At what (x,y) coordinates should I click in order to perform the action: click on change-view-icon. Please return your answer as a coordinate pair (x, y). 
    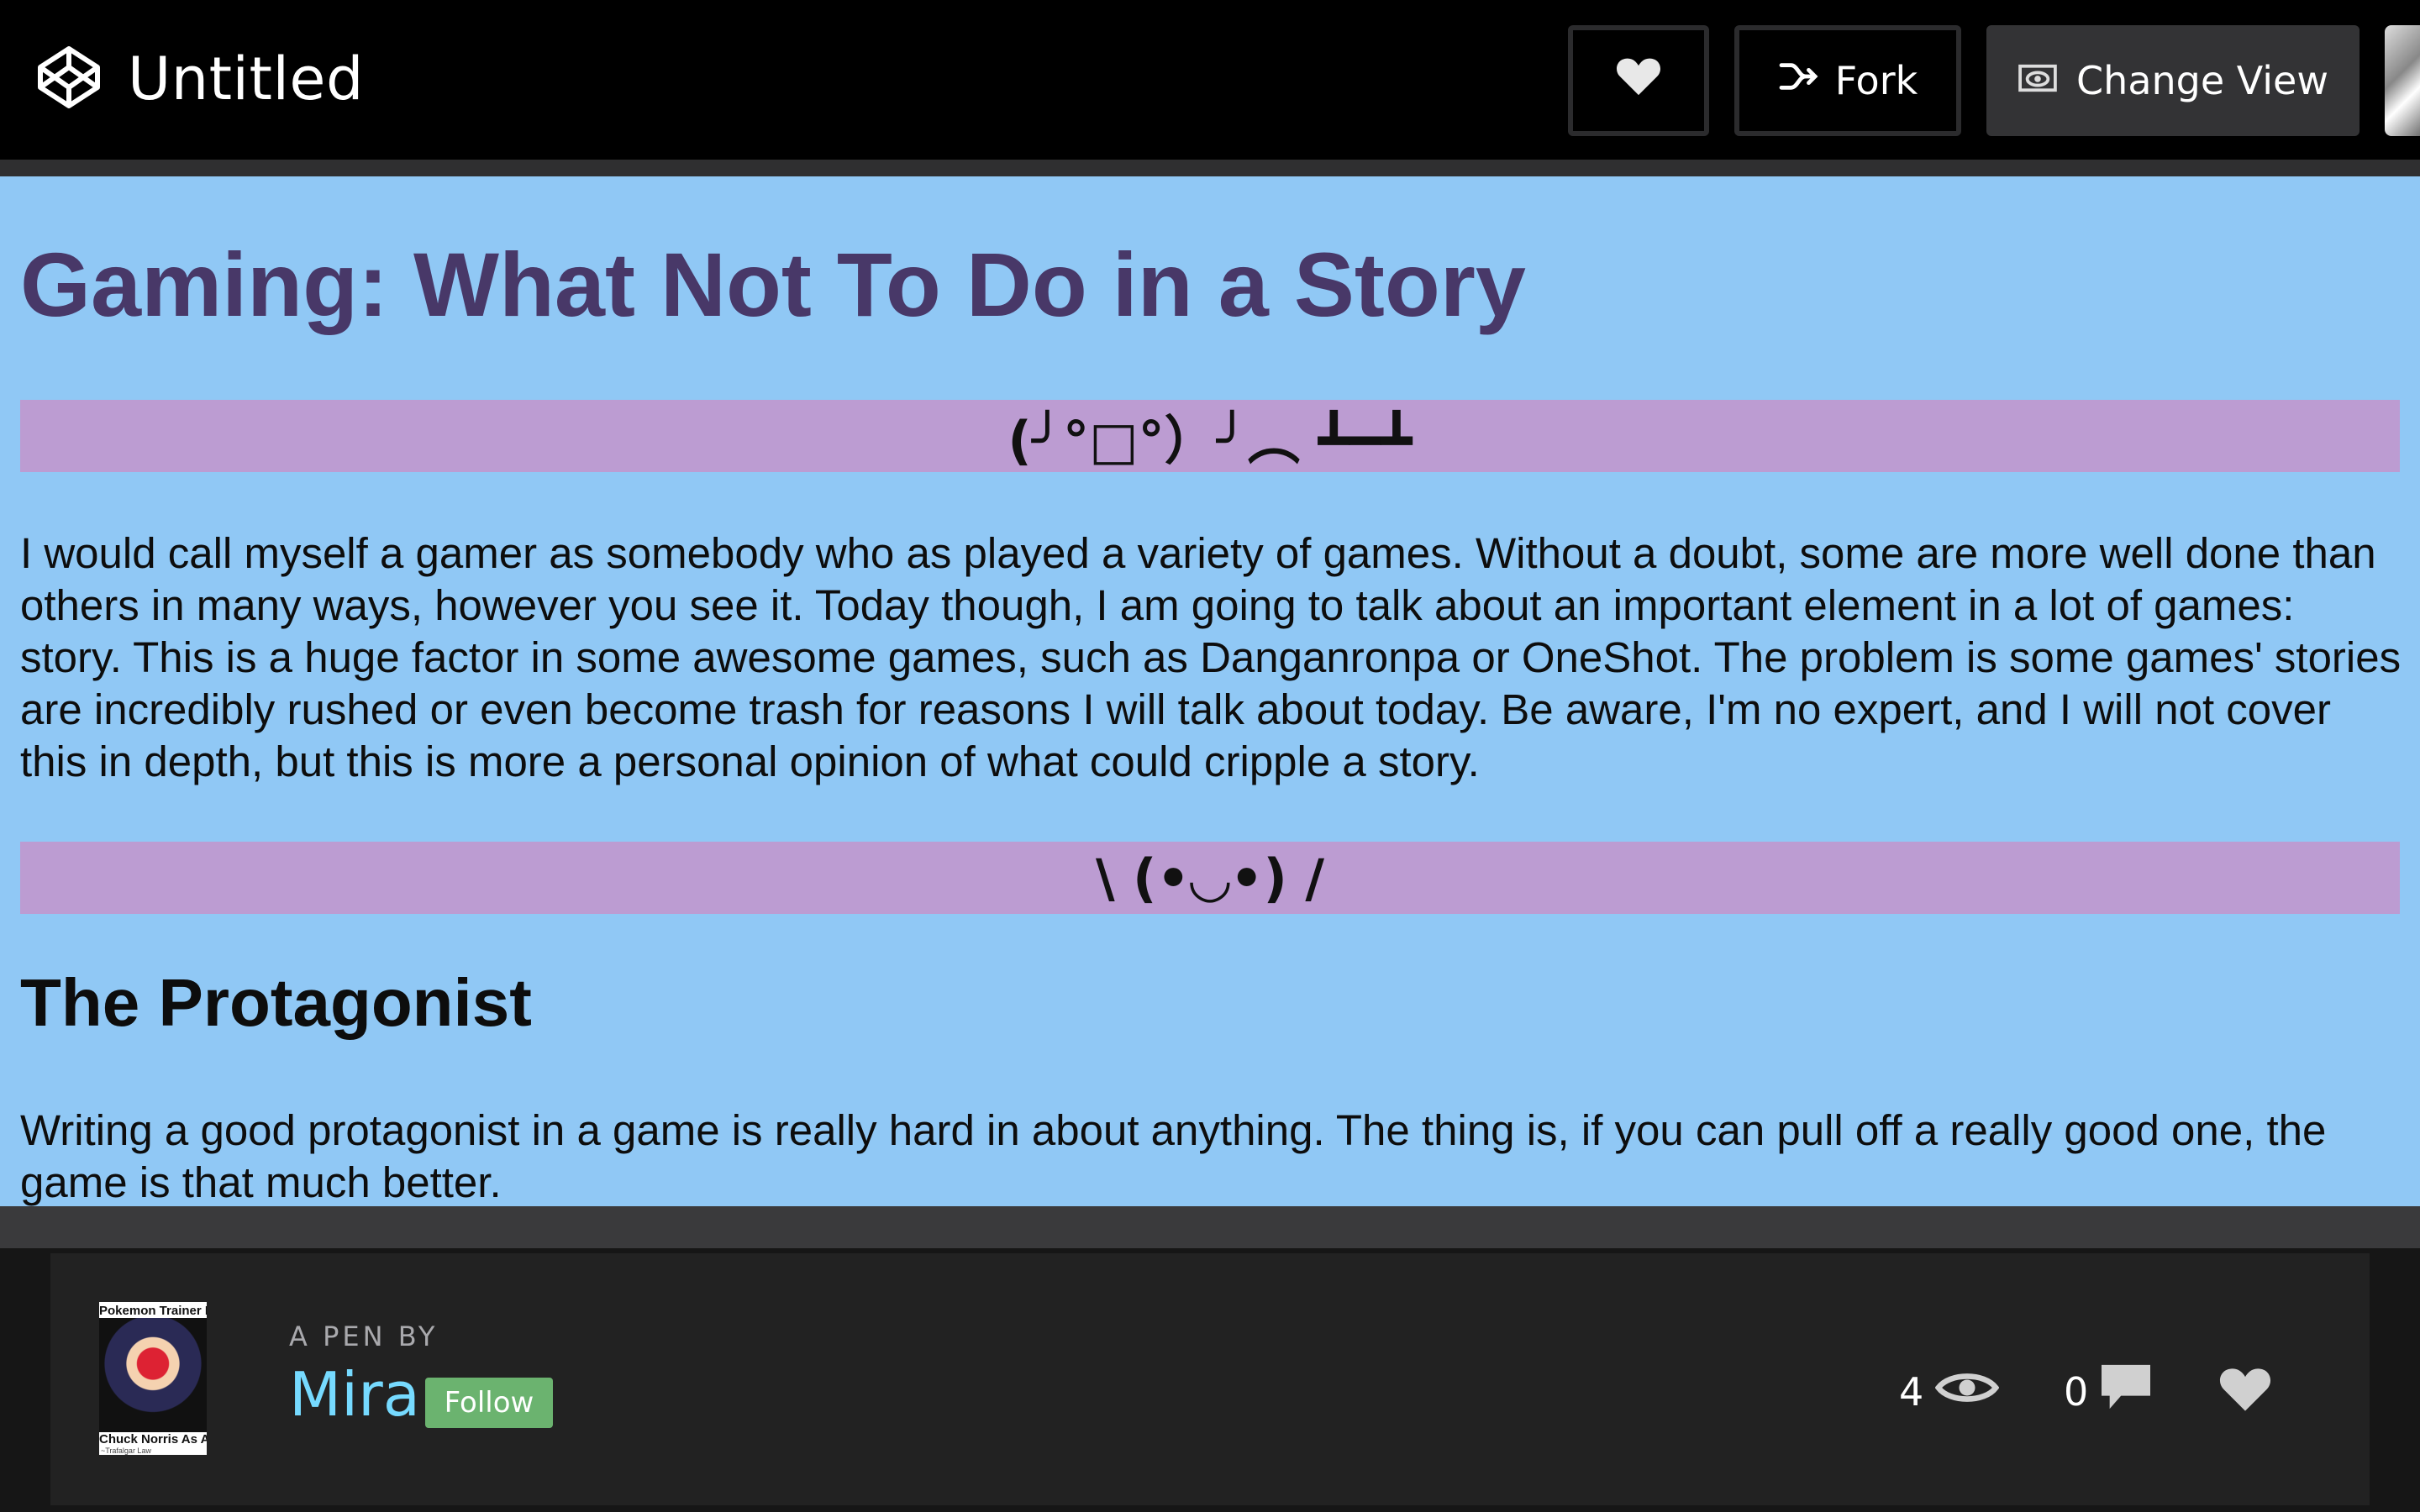
    Looking at the image, I should click on (2047, 80).